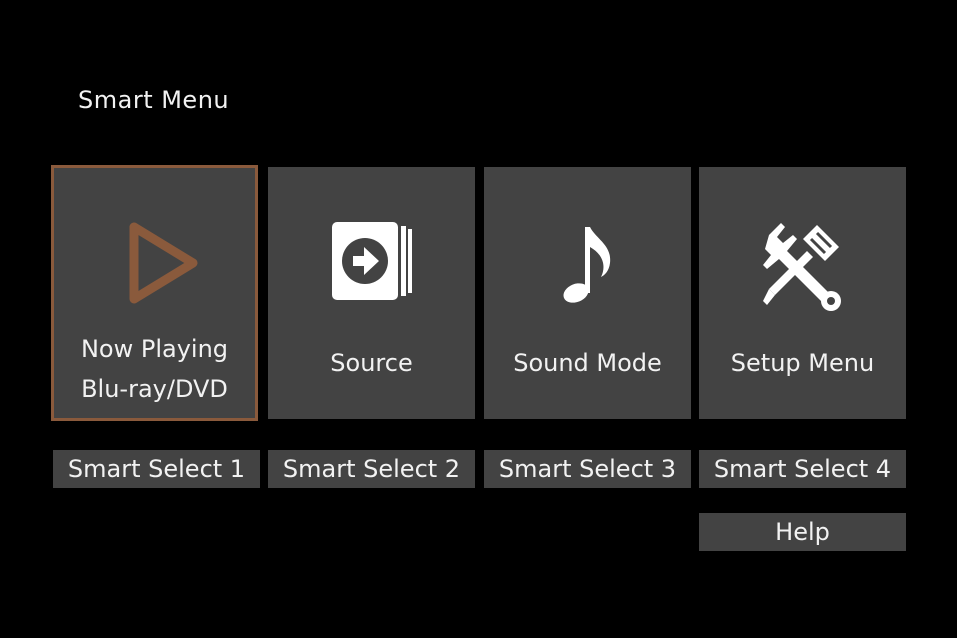  I want to click on smart-select-3-button: Smart Select 3, so click(587, 469).